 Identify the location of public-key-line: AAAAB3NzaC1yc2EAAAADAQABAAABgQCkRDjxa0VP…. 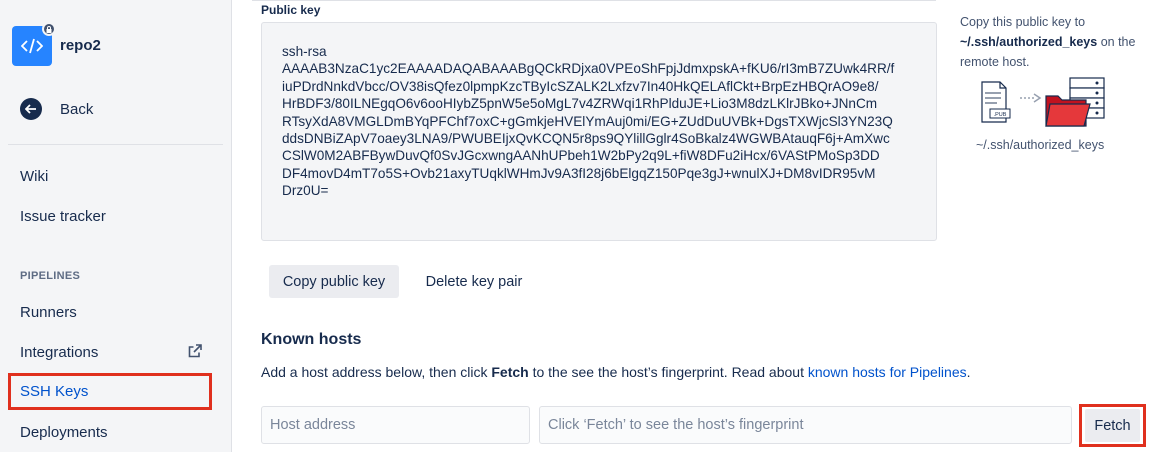
(588, 69).